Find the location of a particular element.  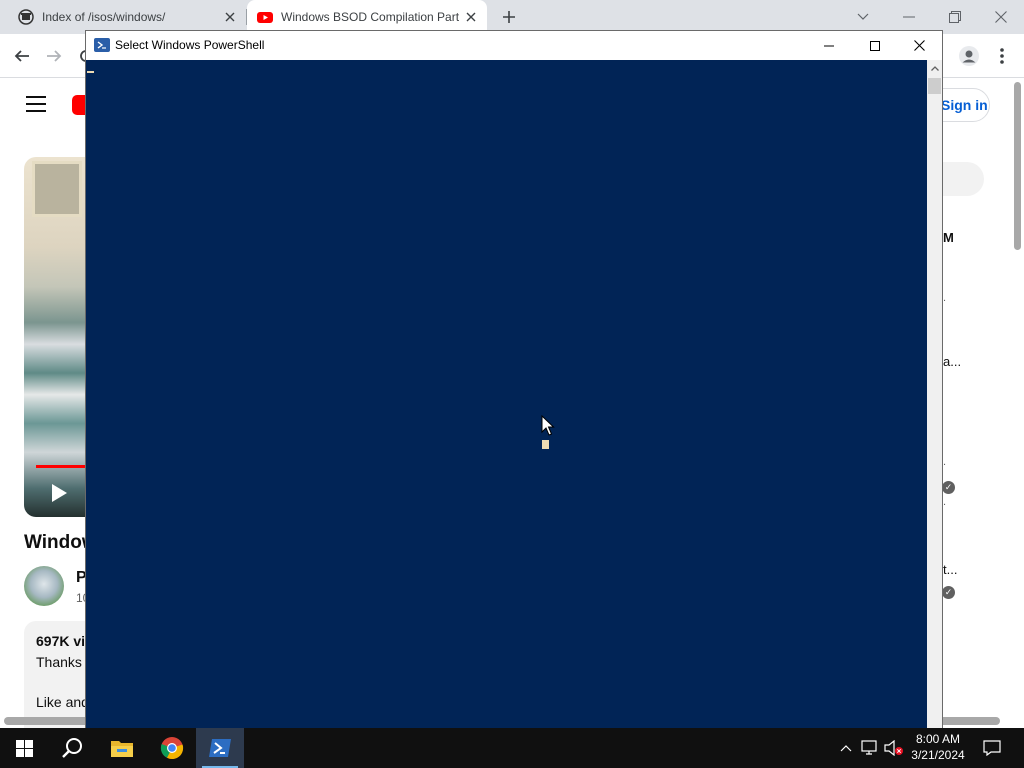

youtube-icon is located at coordinates (265, 17).